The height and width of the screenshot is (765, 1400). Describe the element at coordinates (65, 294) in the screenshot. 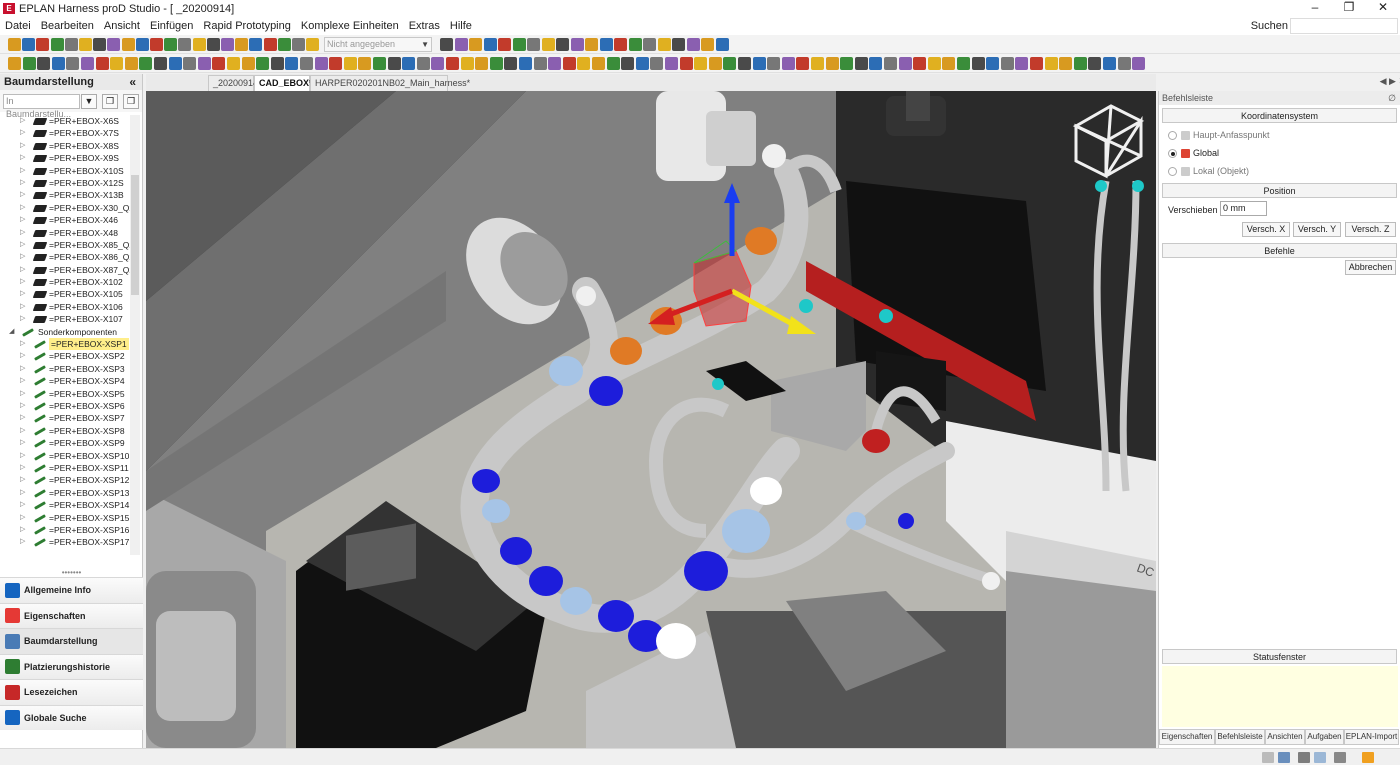

I see `tree-item: ▷ =PER+EBOX-X105` at that location.